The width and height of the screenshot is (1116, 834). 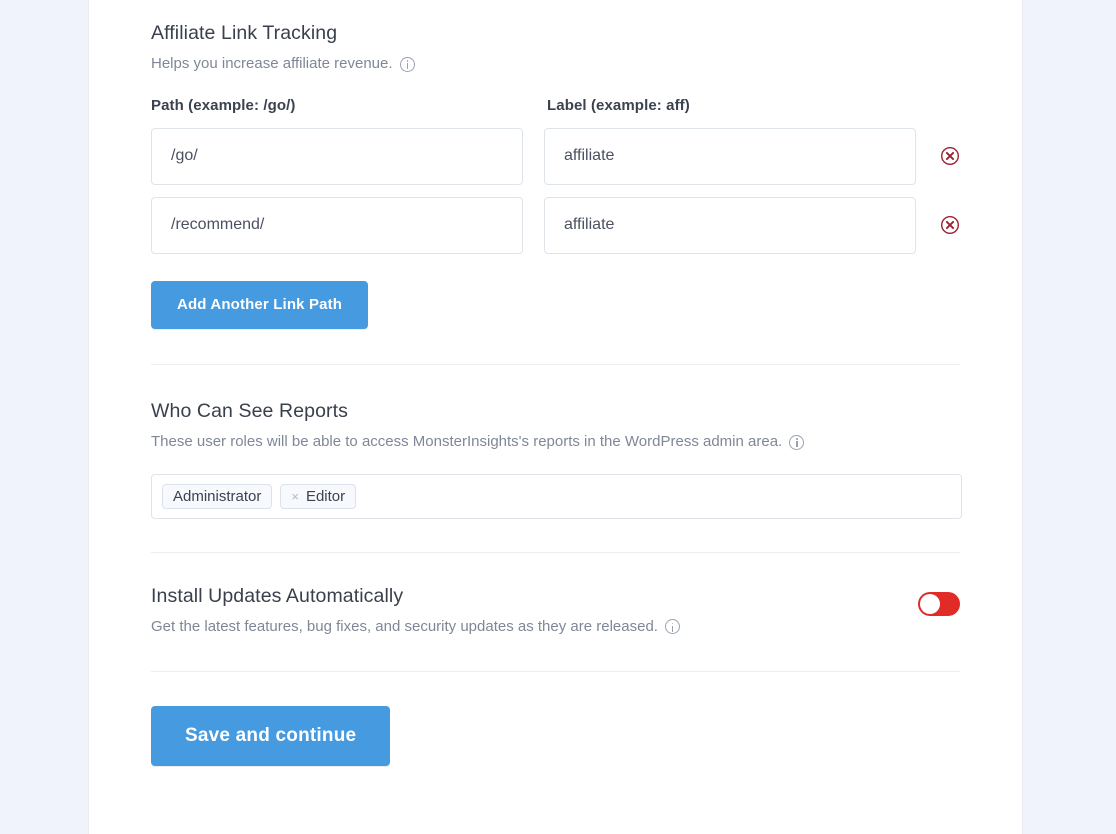 I want to click on updates-section-title: Install Updates Automatically, so click(x=277, y=595).